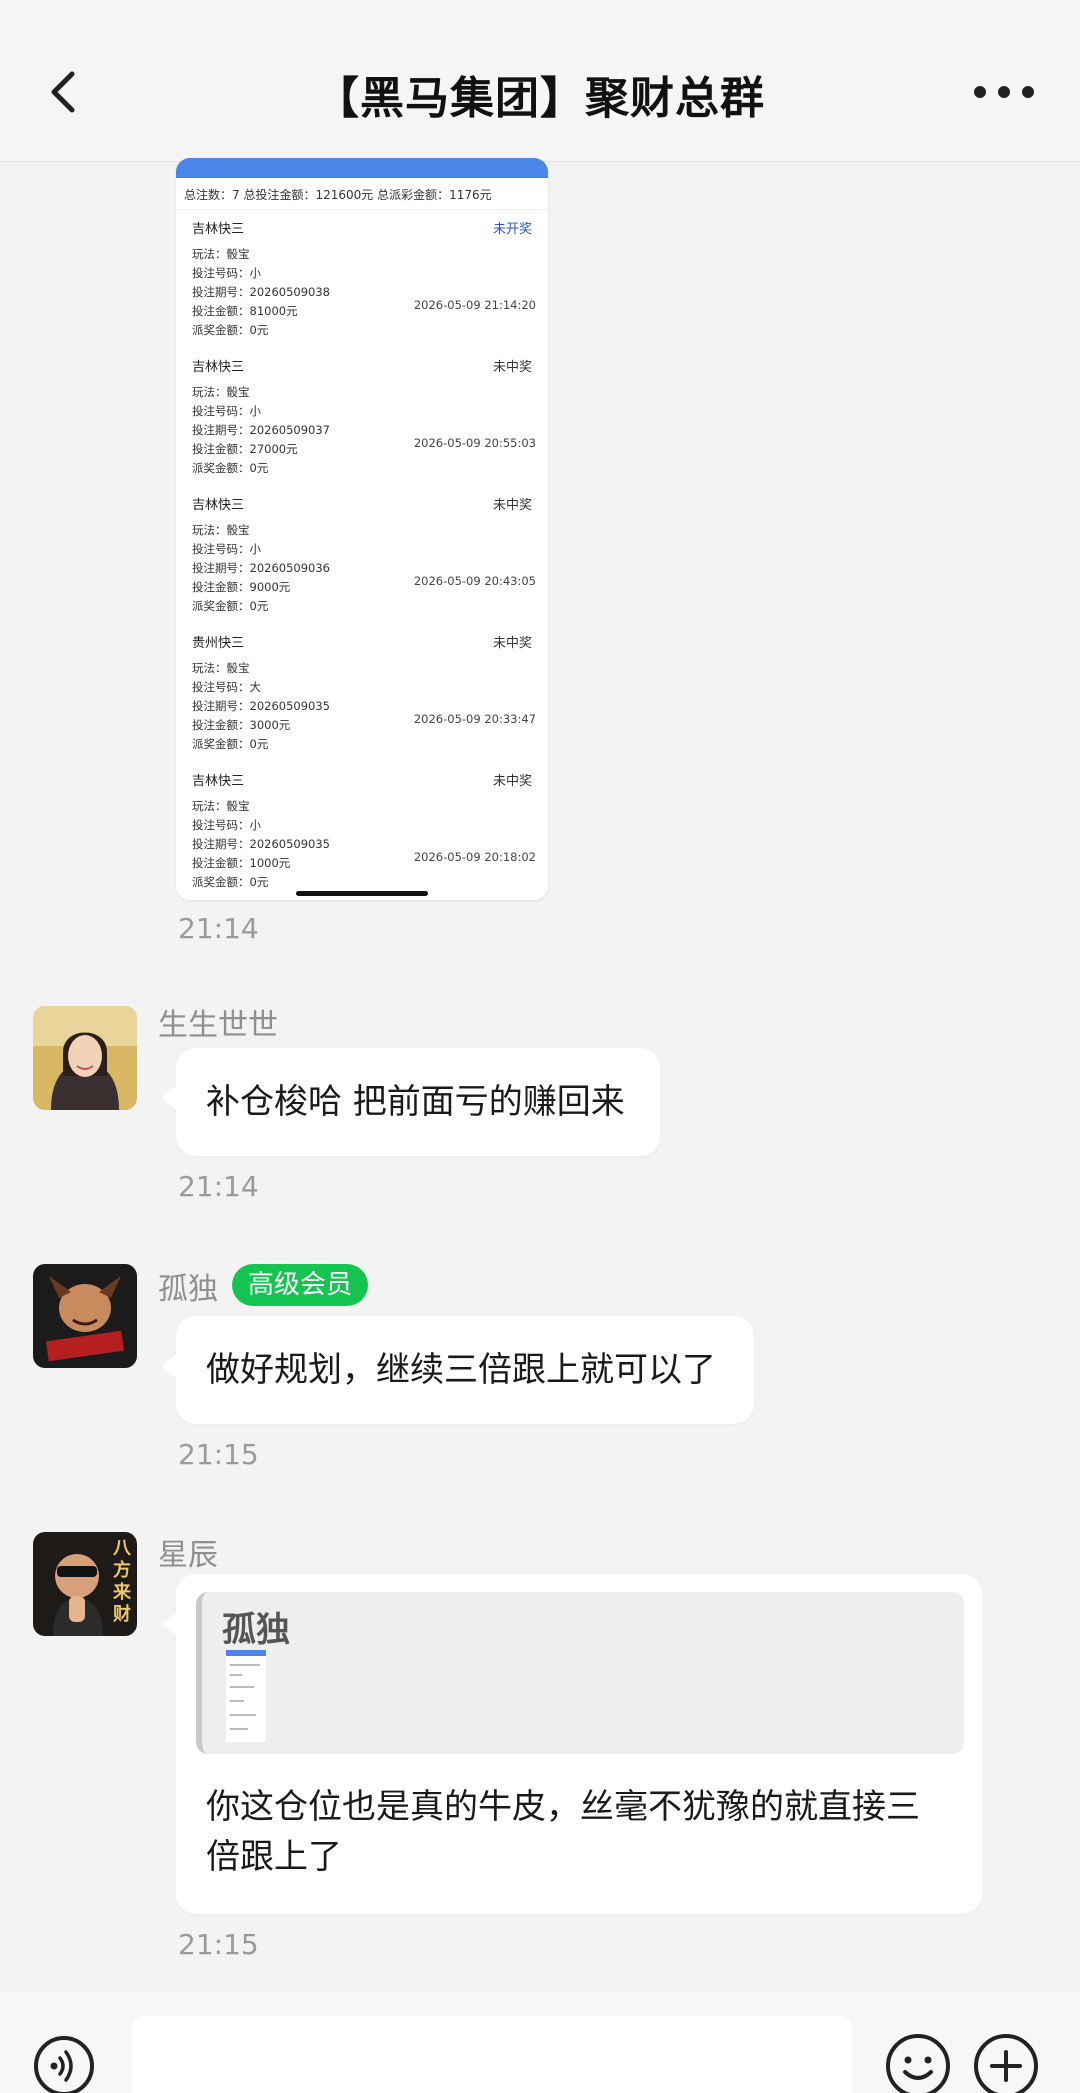 Image resolution: width=1080 pixels, height=2093 pixels. I want to click on plus-circle-icon, so click(1006, 2062).